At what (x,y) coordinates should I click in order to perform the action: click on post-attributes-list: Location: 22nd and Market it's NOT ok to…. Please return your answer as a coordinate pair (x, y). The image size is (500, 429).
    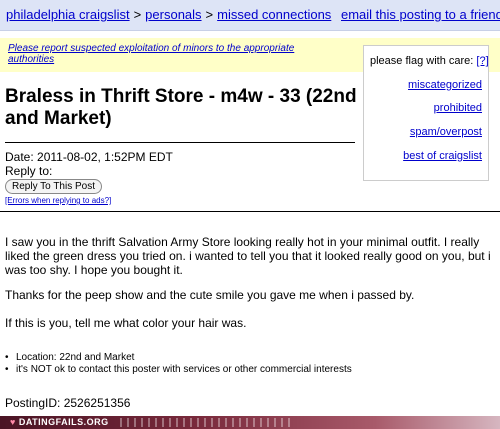
    Looking at the image, I should click on (178, 364).